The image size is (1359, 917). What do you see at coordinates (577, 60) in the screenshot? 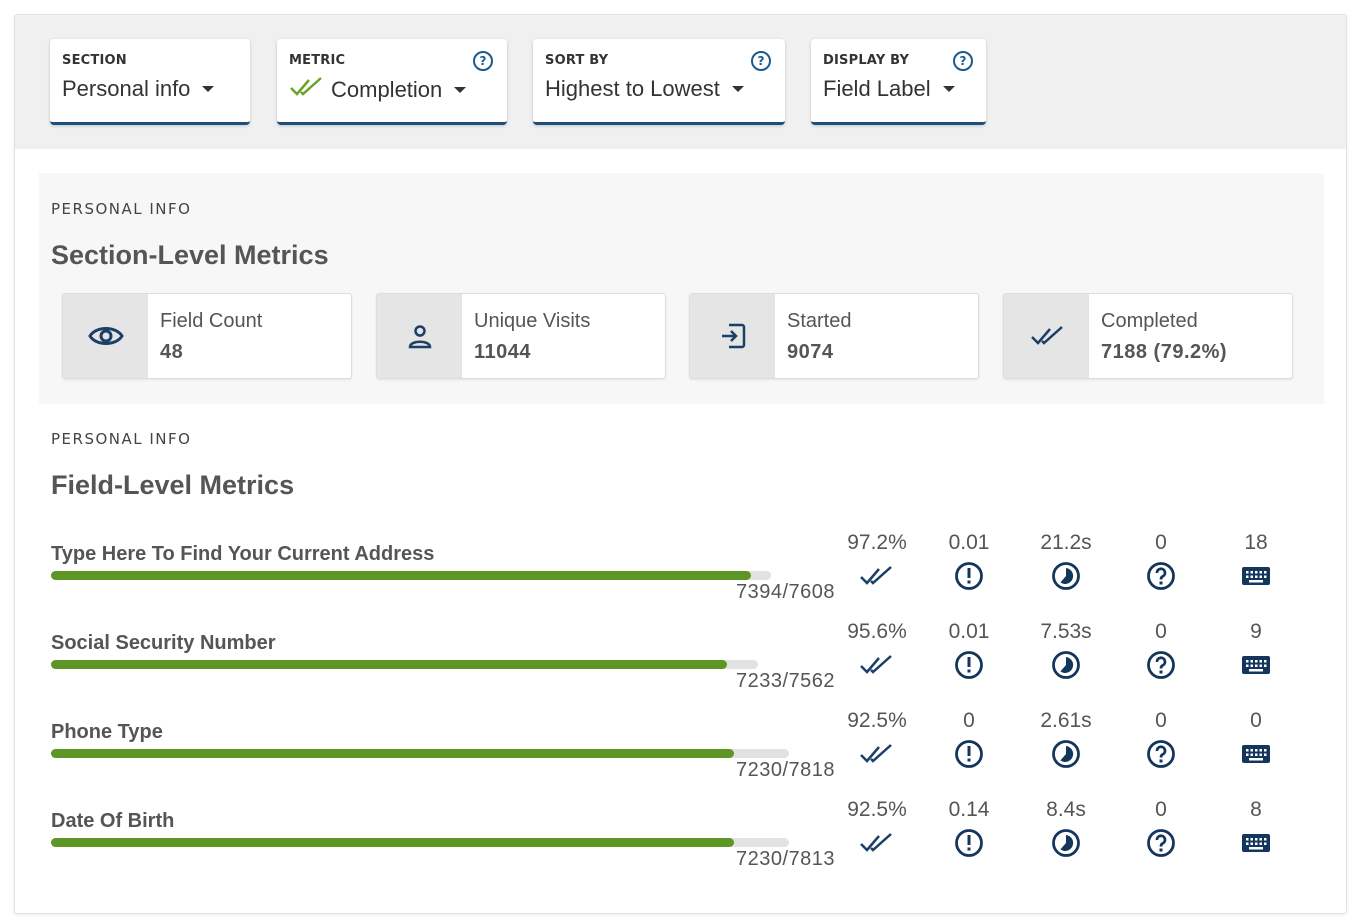
I see `sort-label: SORT BY` at bounding box center [577, 60].